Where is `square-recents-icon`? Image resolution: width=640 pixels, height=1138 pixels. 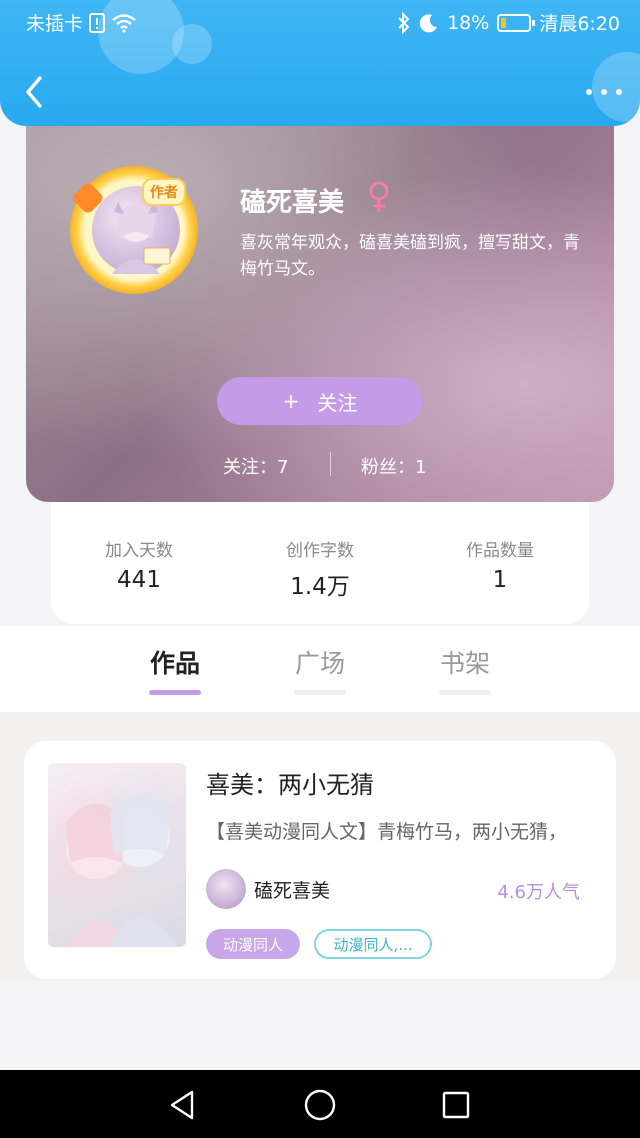
square-recents-icon is located at coordinates (456, 1105).